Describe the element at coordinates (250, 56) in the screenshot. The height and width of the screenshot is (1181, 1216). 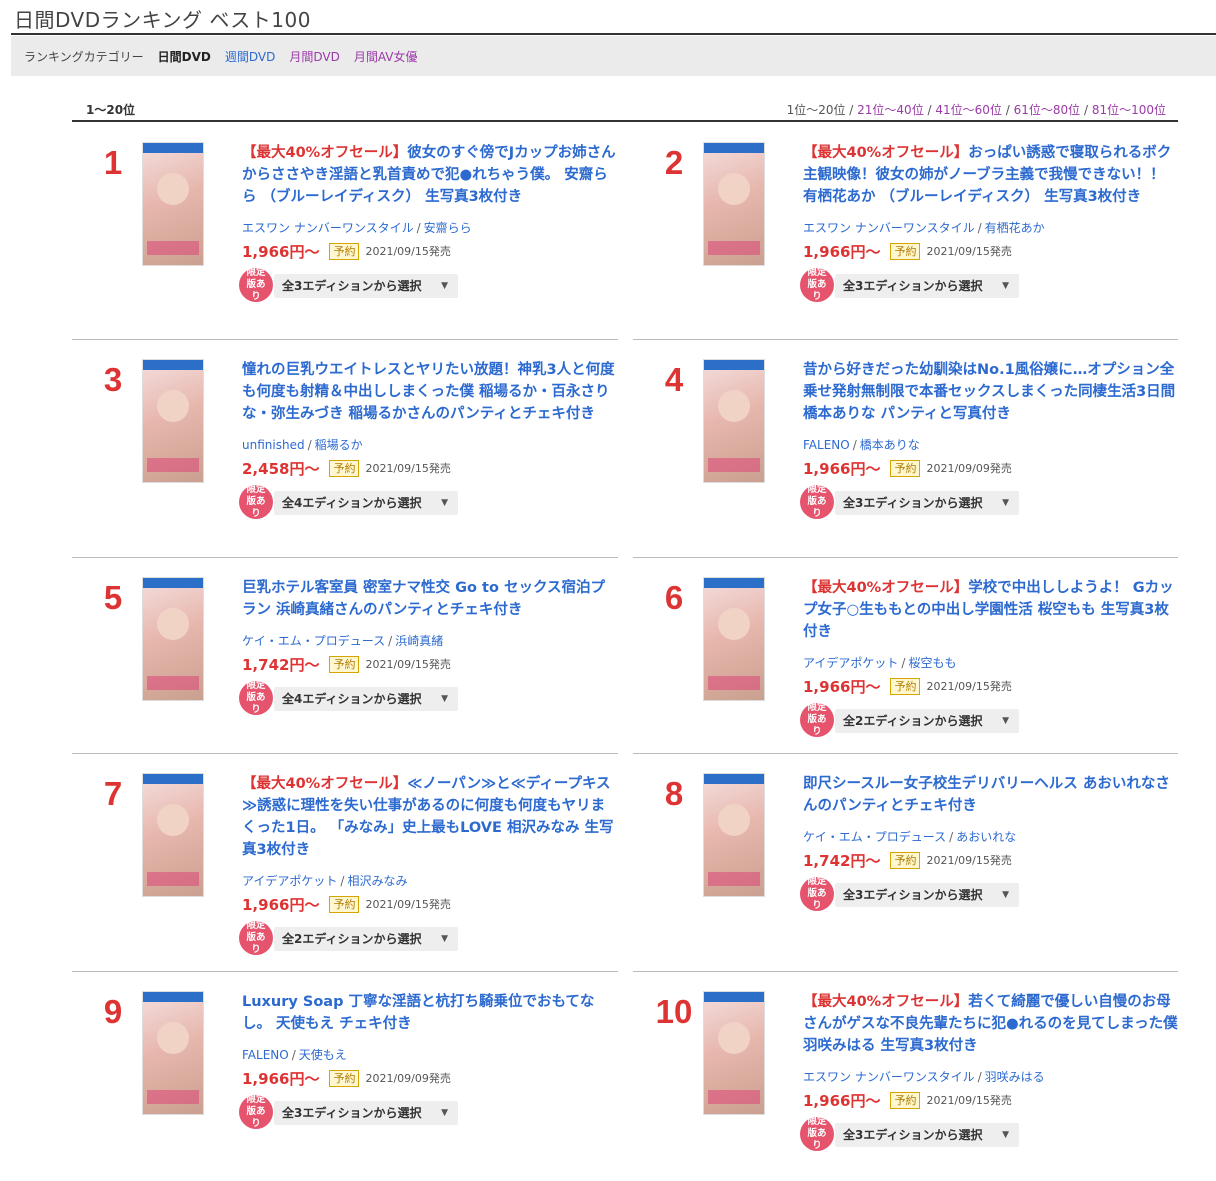
I see `category-link-weekly-dvd: 週間DVD` at that location.